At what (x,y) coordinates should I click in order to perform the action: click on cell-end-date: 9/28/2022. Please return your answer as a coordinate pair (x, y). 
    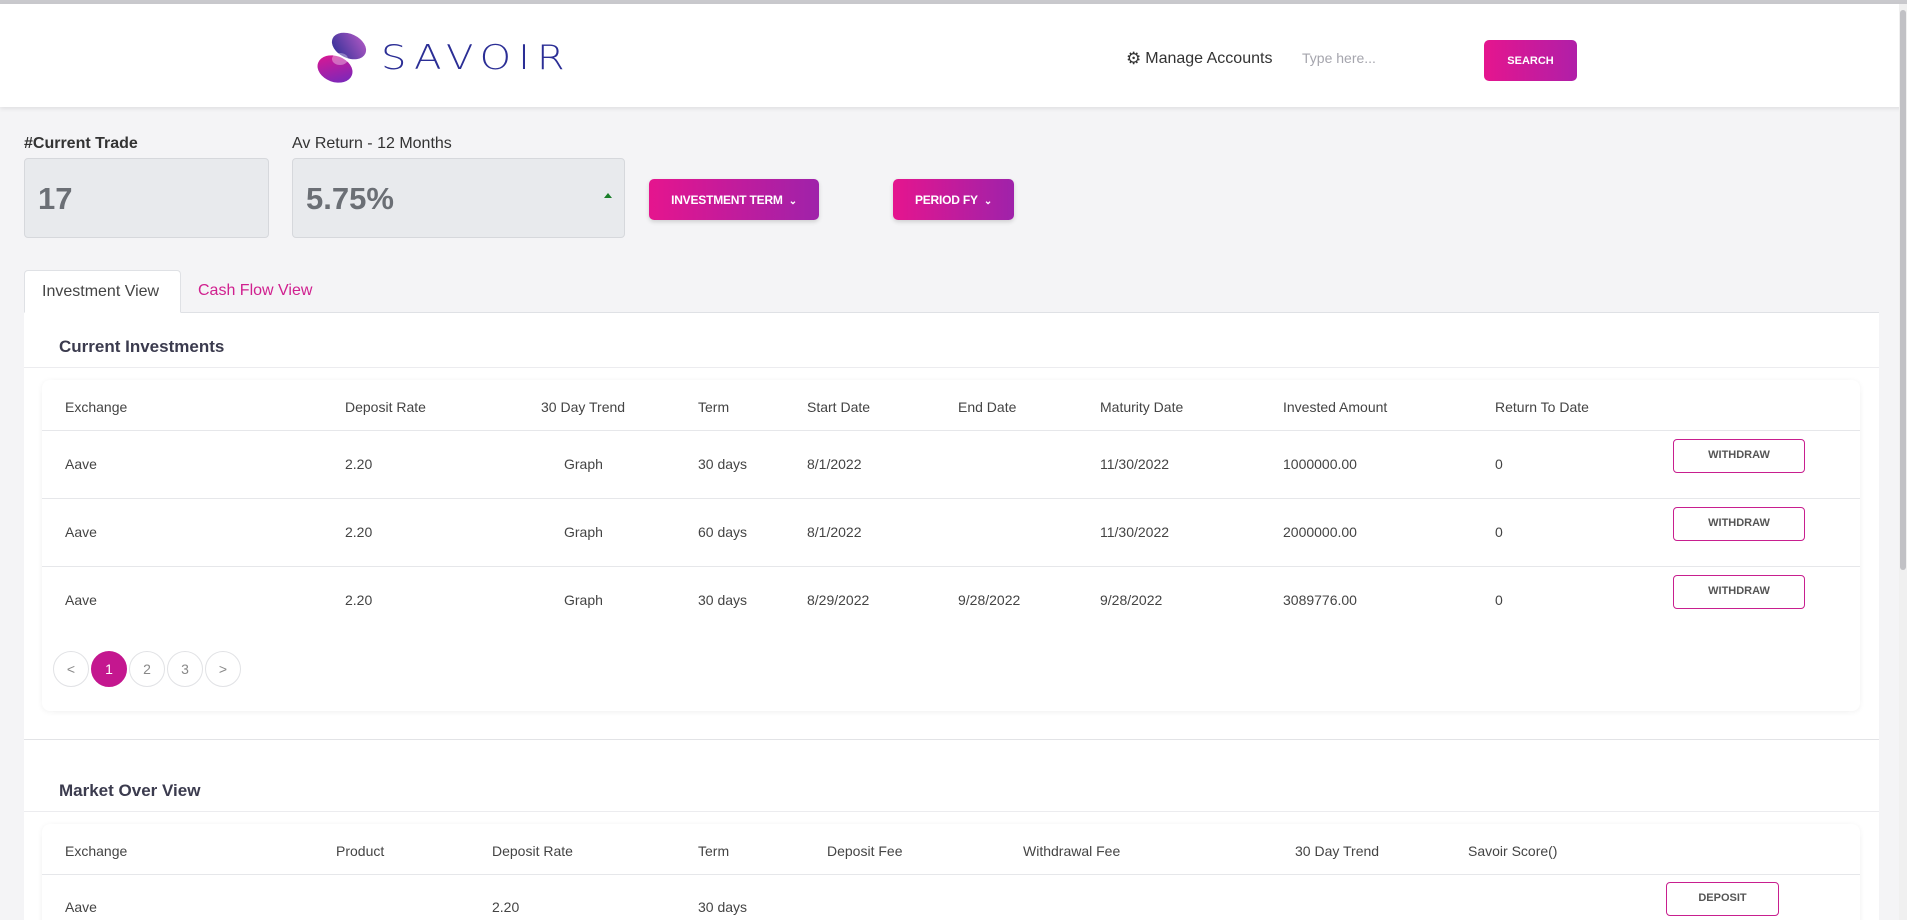
    Looking at the image, I should click on (989, 600).